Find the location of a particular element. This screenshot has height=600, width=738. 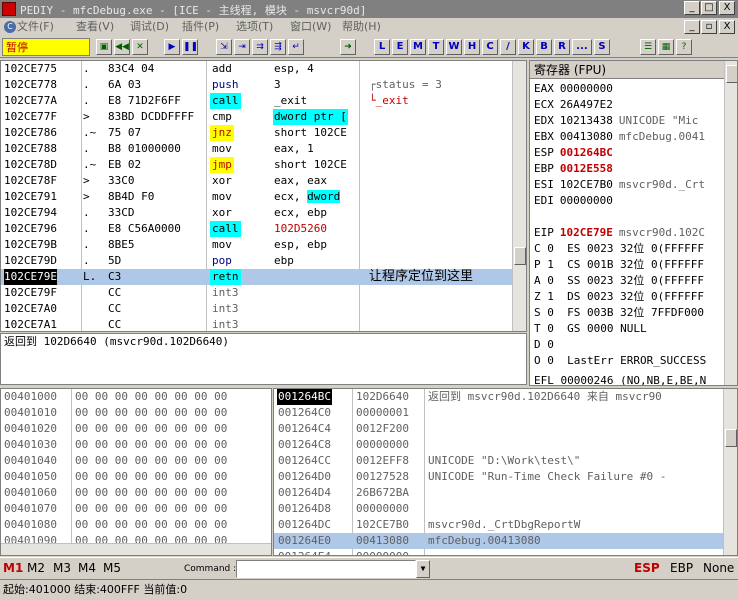

disasm-row: 102CE78F >33C0 xor eax, eax is located at coordinates (256, 181).